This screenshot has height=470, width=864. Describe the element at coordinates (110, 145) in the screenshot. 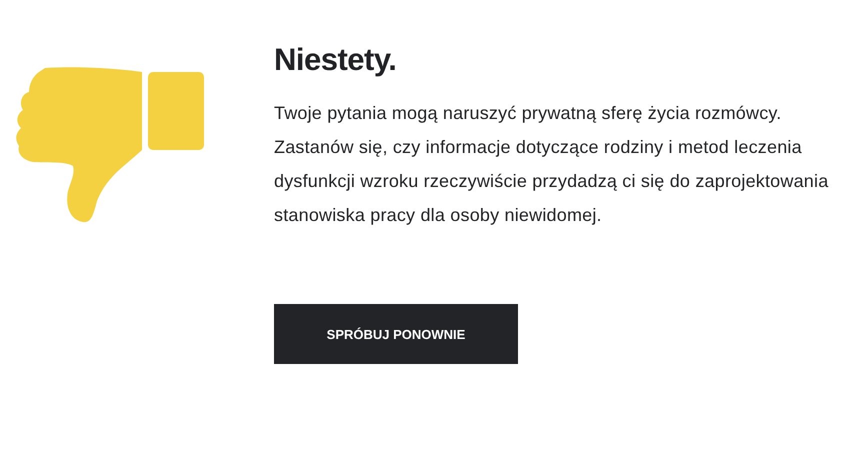

I see `thumbs-down-icon` at that location.